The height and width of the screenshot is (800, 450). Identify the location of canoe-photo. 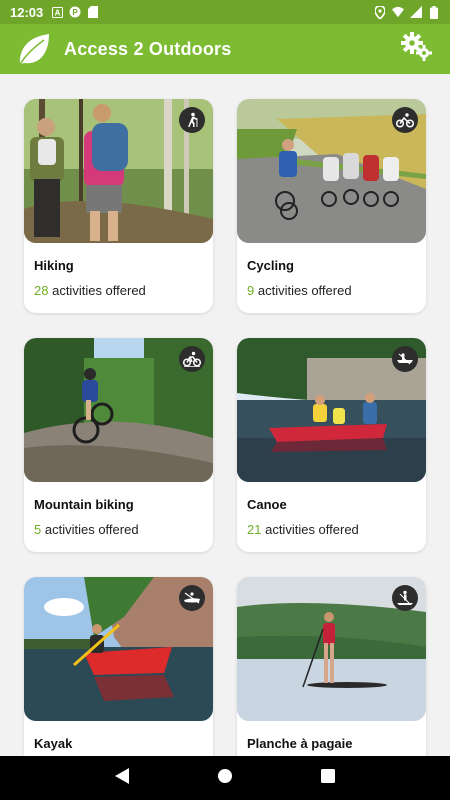
(331, 410).